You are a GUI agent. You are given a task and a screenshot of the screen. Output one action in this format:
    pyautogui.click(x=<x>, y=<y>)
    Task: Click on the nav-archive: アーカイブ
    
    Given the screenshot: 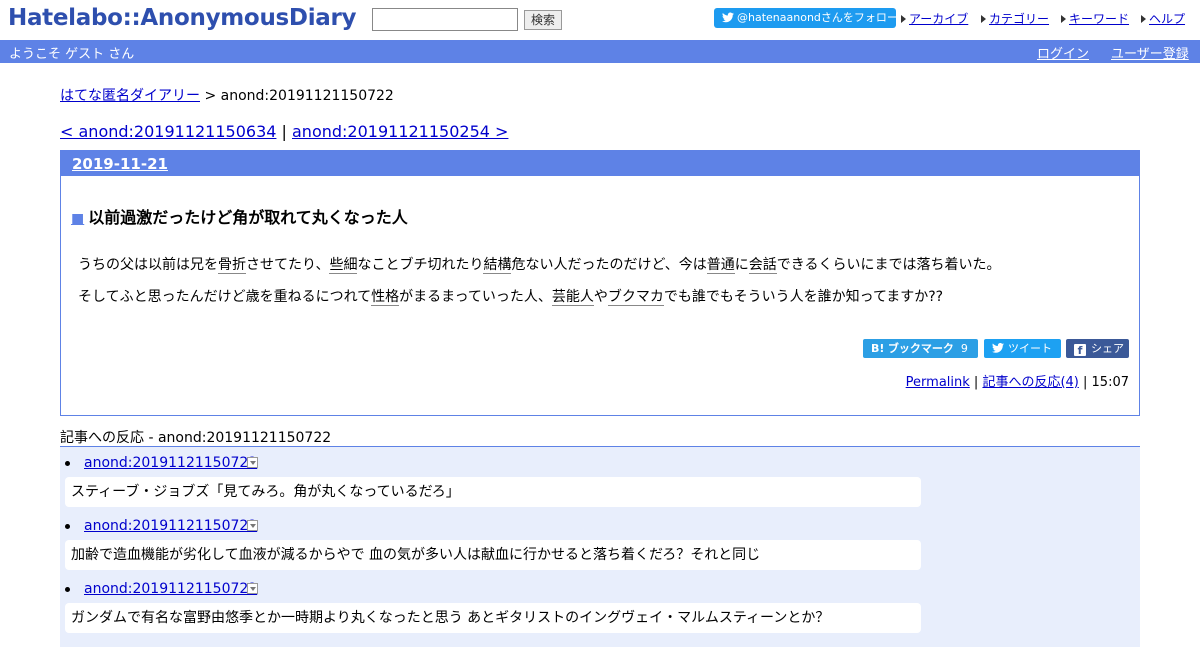 What is the action you would take?
    pyautogui.click(x=934, y=18)
    